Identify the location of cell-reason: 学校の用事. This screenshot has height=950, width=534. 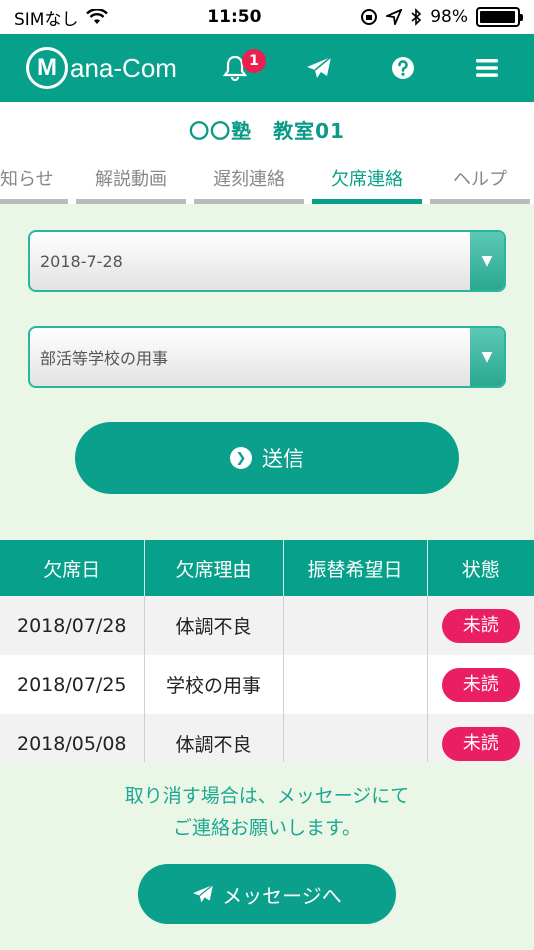
(214, 684).